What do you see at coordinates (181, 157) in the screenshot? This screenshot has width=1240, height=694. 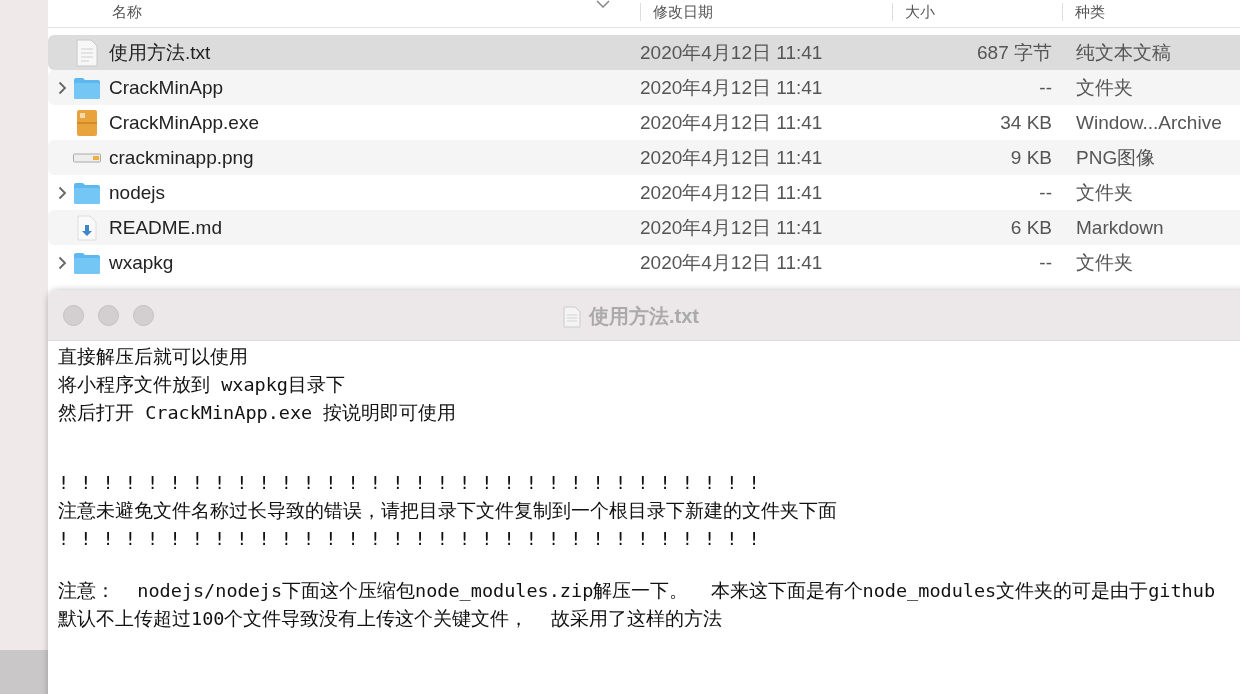 I see `file-name: crackminapp.png` at bounding box center [181, 157].